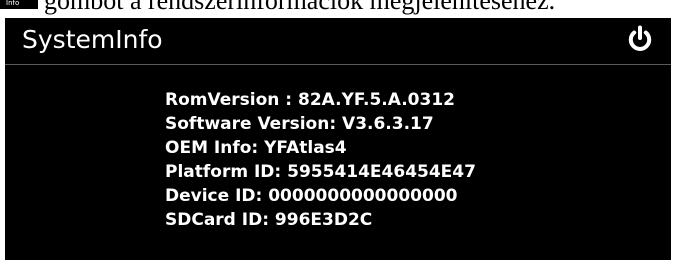  I want to click on sdcard-id-row: SDCard ID: 996E3D2C, so click(269, 220).